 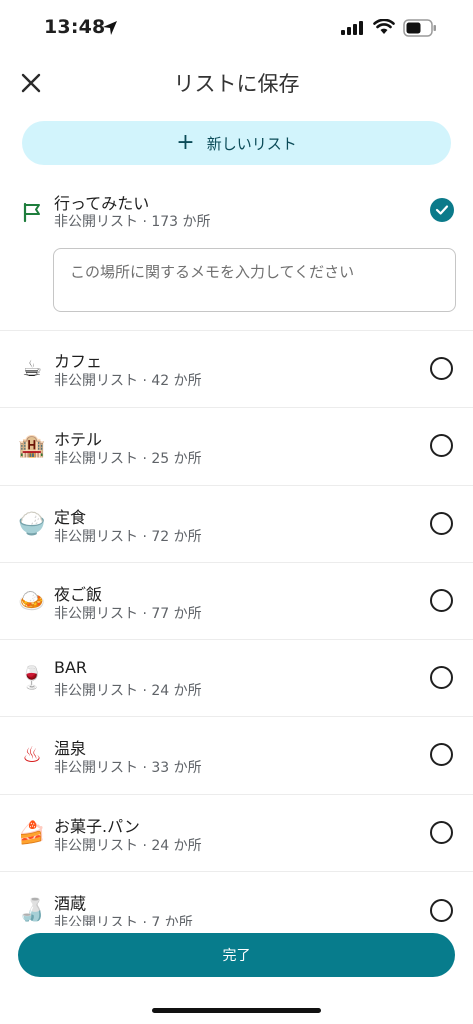 What do you see at coordinates (236, 447) in the screenshot?
I see `list-item: 🏨 ホテル 非公開リスト · 25 か所` at bounding box center [236, 447].